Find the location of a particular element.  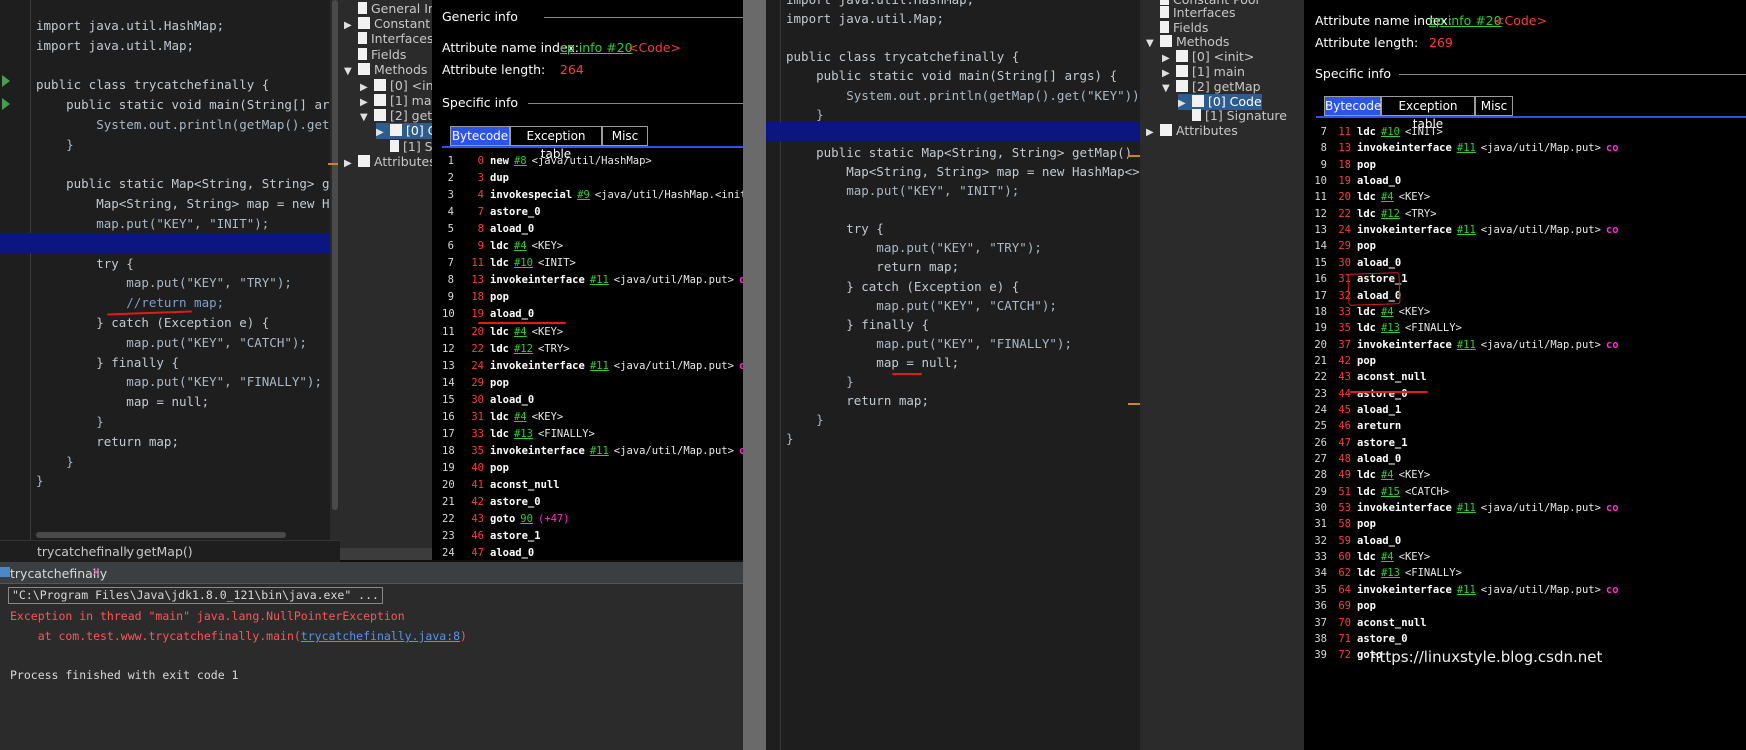

bytecode-line-number: 33 is located at coordinates (1320, 557).